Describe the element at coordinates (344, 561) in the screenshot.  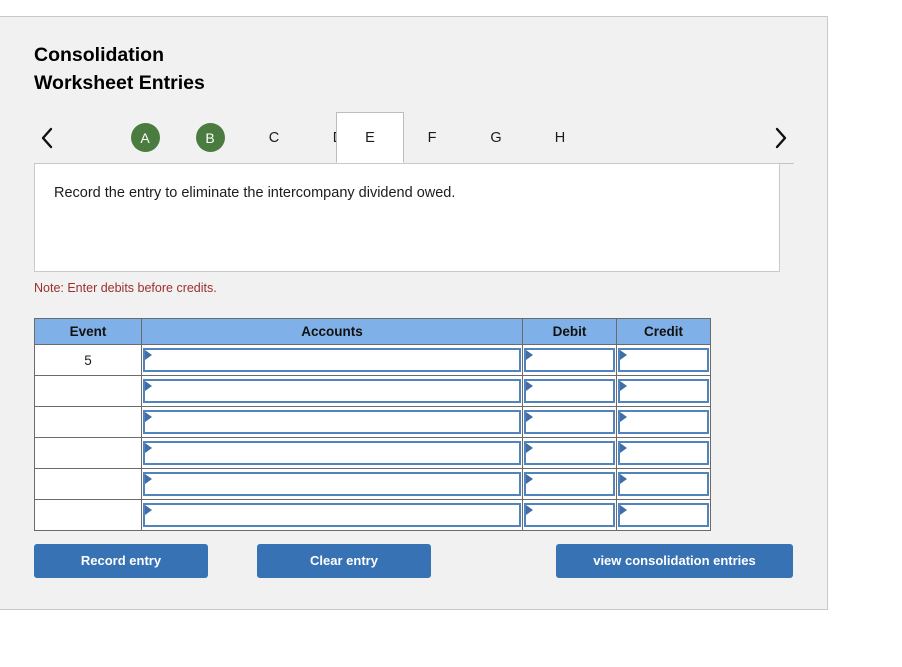
I see `clear-entry-button: Clear entry` at that location.